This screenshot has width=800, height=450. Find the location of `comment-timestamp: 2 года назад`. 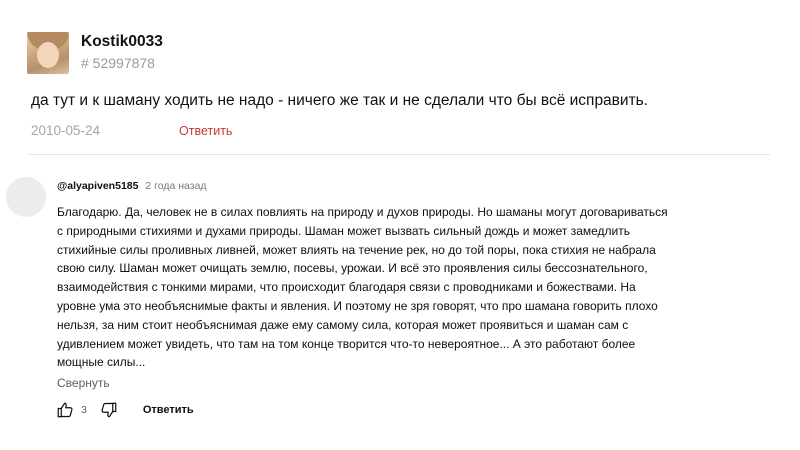

comment-timestamp: 2 года назад is located at coordinates (175, 186).